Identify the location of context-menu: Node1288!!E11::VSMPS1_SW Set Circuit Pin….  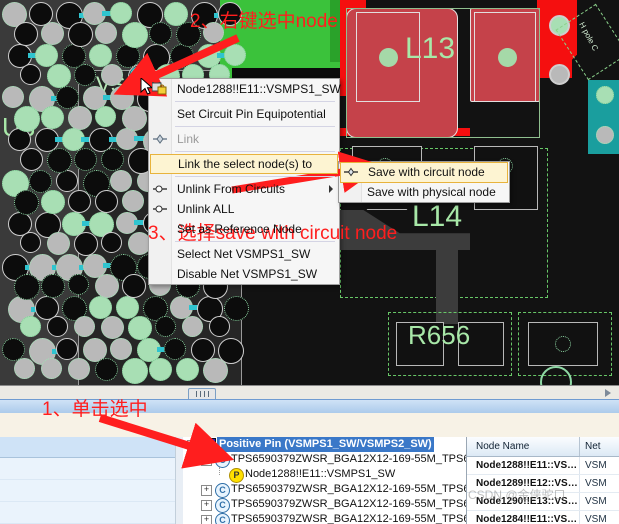
(244, 181).